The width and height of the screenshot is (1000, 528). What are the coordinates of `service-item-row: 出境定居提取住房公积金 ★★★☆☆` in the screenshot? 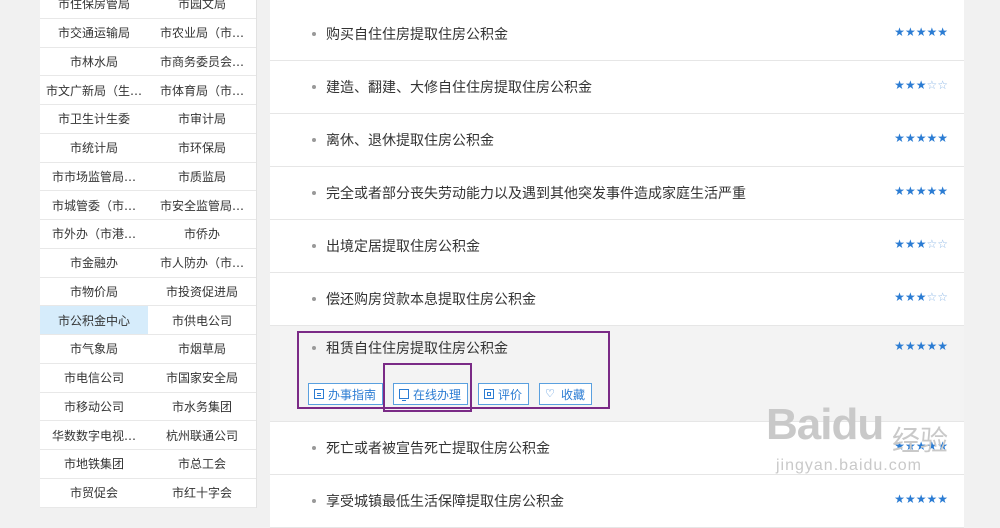 It's located at (617, 246).